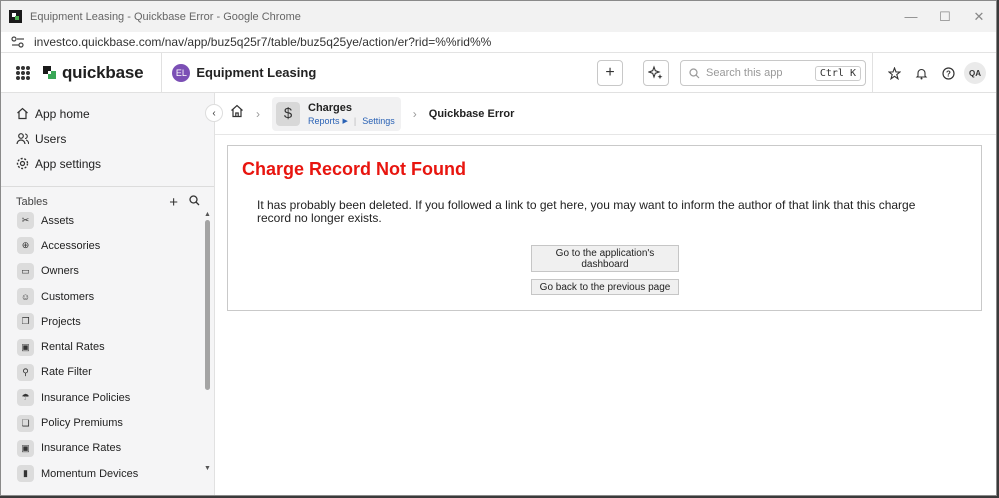  What do you see at coordinates (181, 72) in the screenshot?
I see `app-badge-icon: EL` at bounding box center [181, 72].